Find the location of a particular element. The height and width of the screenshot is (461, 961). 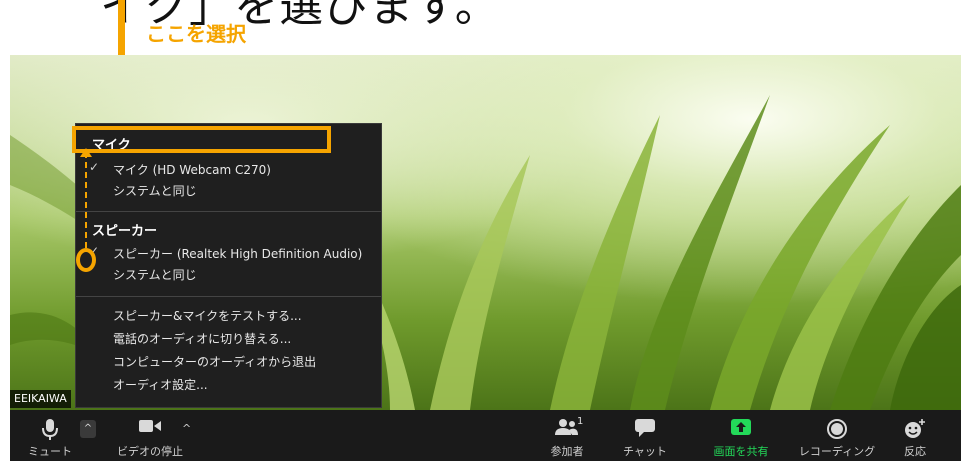

video-options-caret-button: ^ is located at coordinates (186, 428).